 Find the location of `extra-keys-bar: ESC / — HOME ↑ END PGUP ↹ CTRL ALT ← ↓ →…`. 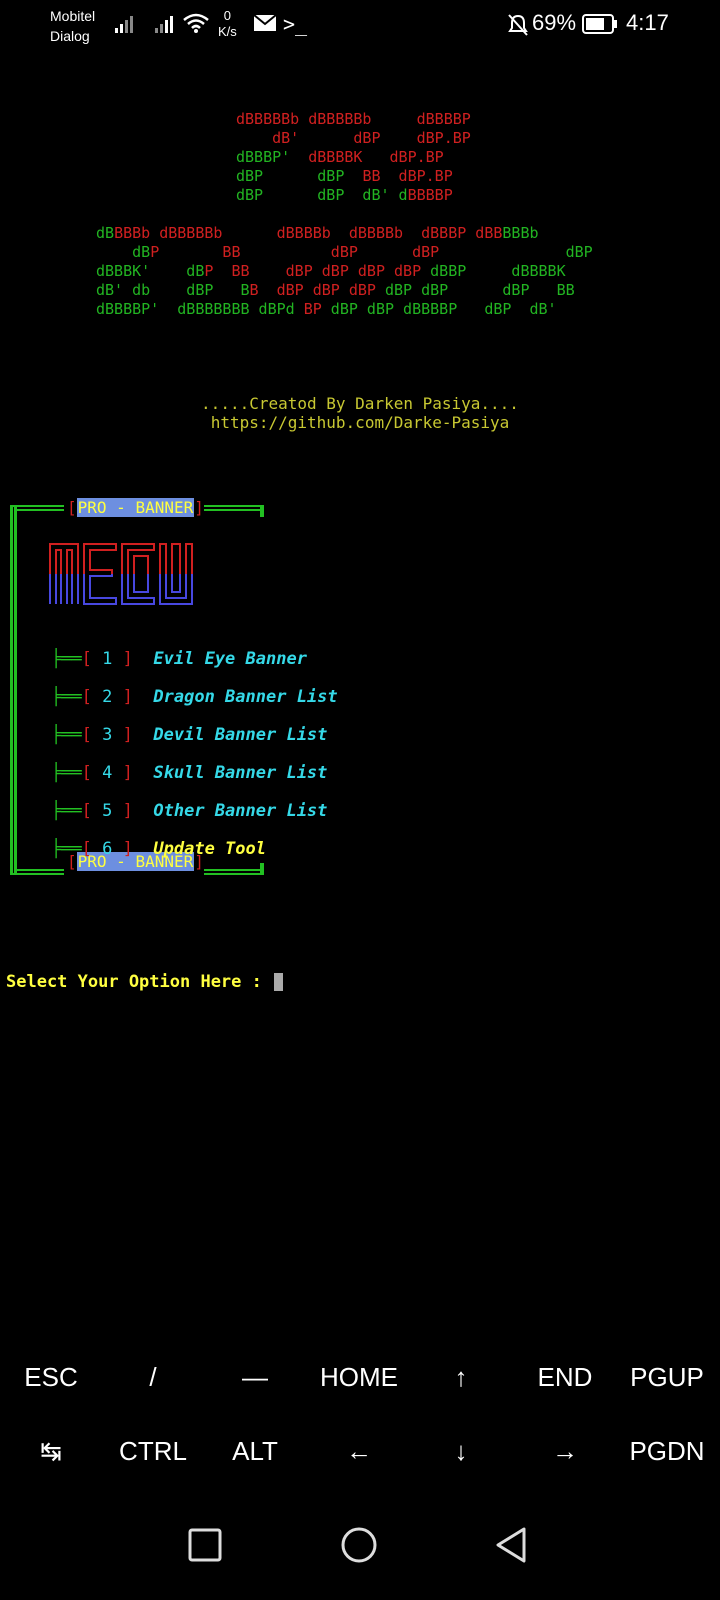

extra-keys-bar: ESC / — HOME ↑ END PGUP ↹ CTRL ALT ← ↓ →… is located at coordinates (360, 1415).